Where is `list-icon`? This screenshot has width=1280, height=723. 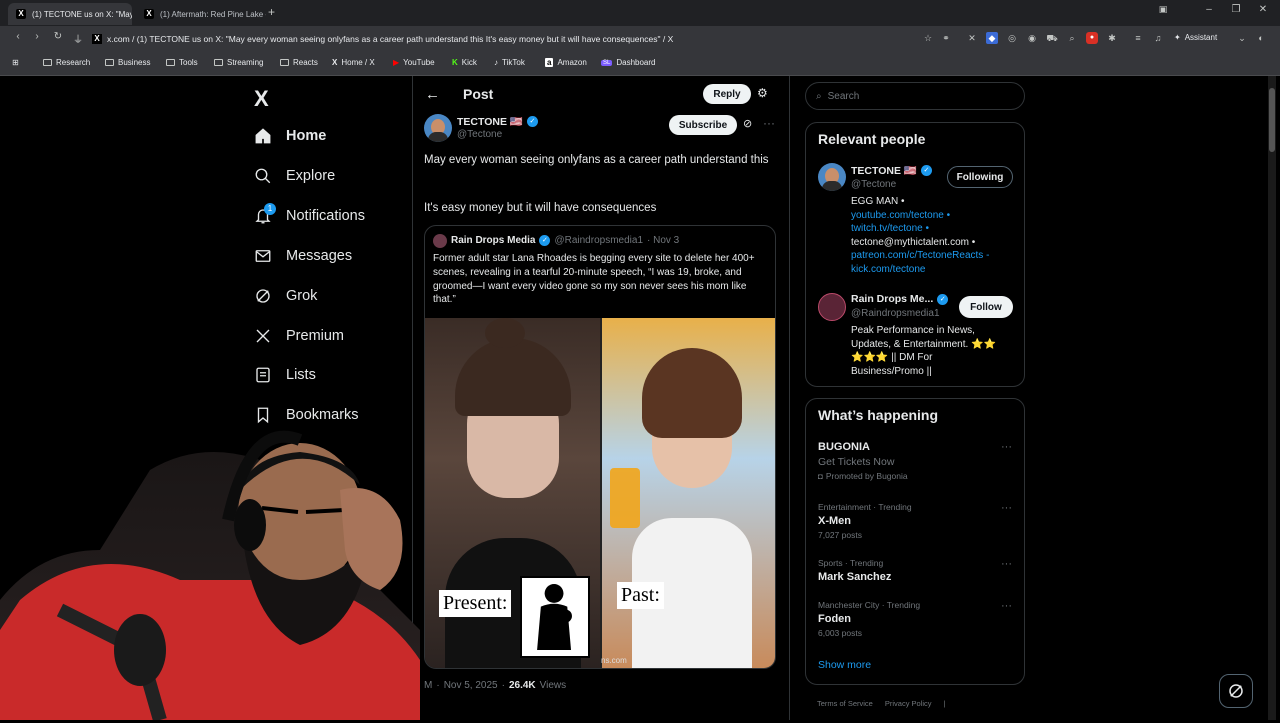 list-icon is located at coordinates (263, 375).